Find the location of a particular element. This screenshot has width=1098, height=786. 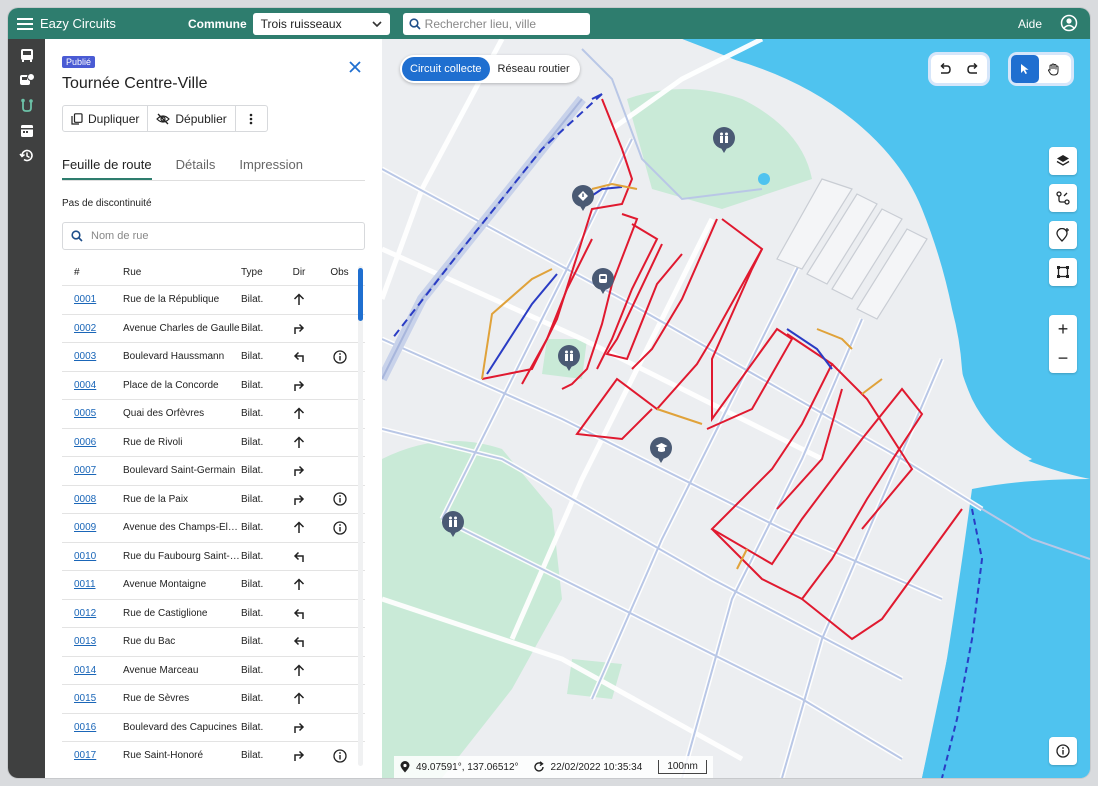

bus-schedule-icon is located at coordinates (26, 80).